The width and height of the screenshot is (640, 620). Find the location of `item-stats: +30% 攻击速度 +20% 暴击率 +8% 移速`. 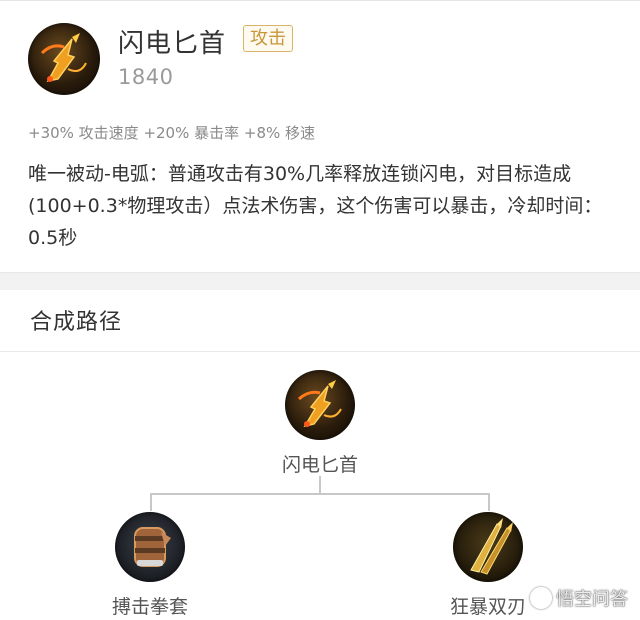

item-stats: +30% 攻击速度 +20% 暴击率 +8% 移速 is located at coordinates (172, 133).